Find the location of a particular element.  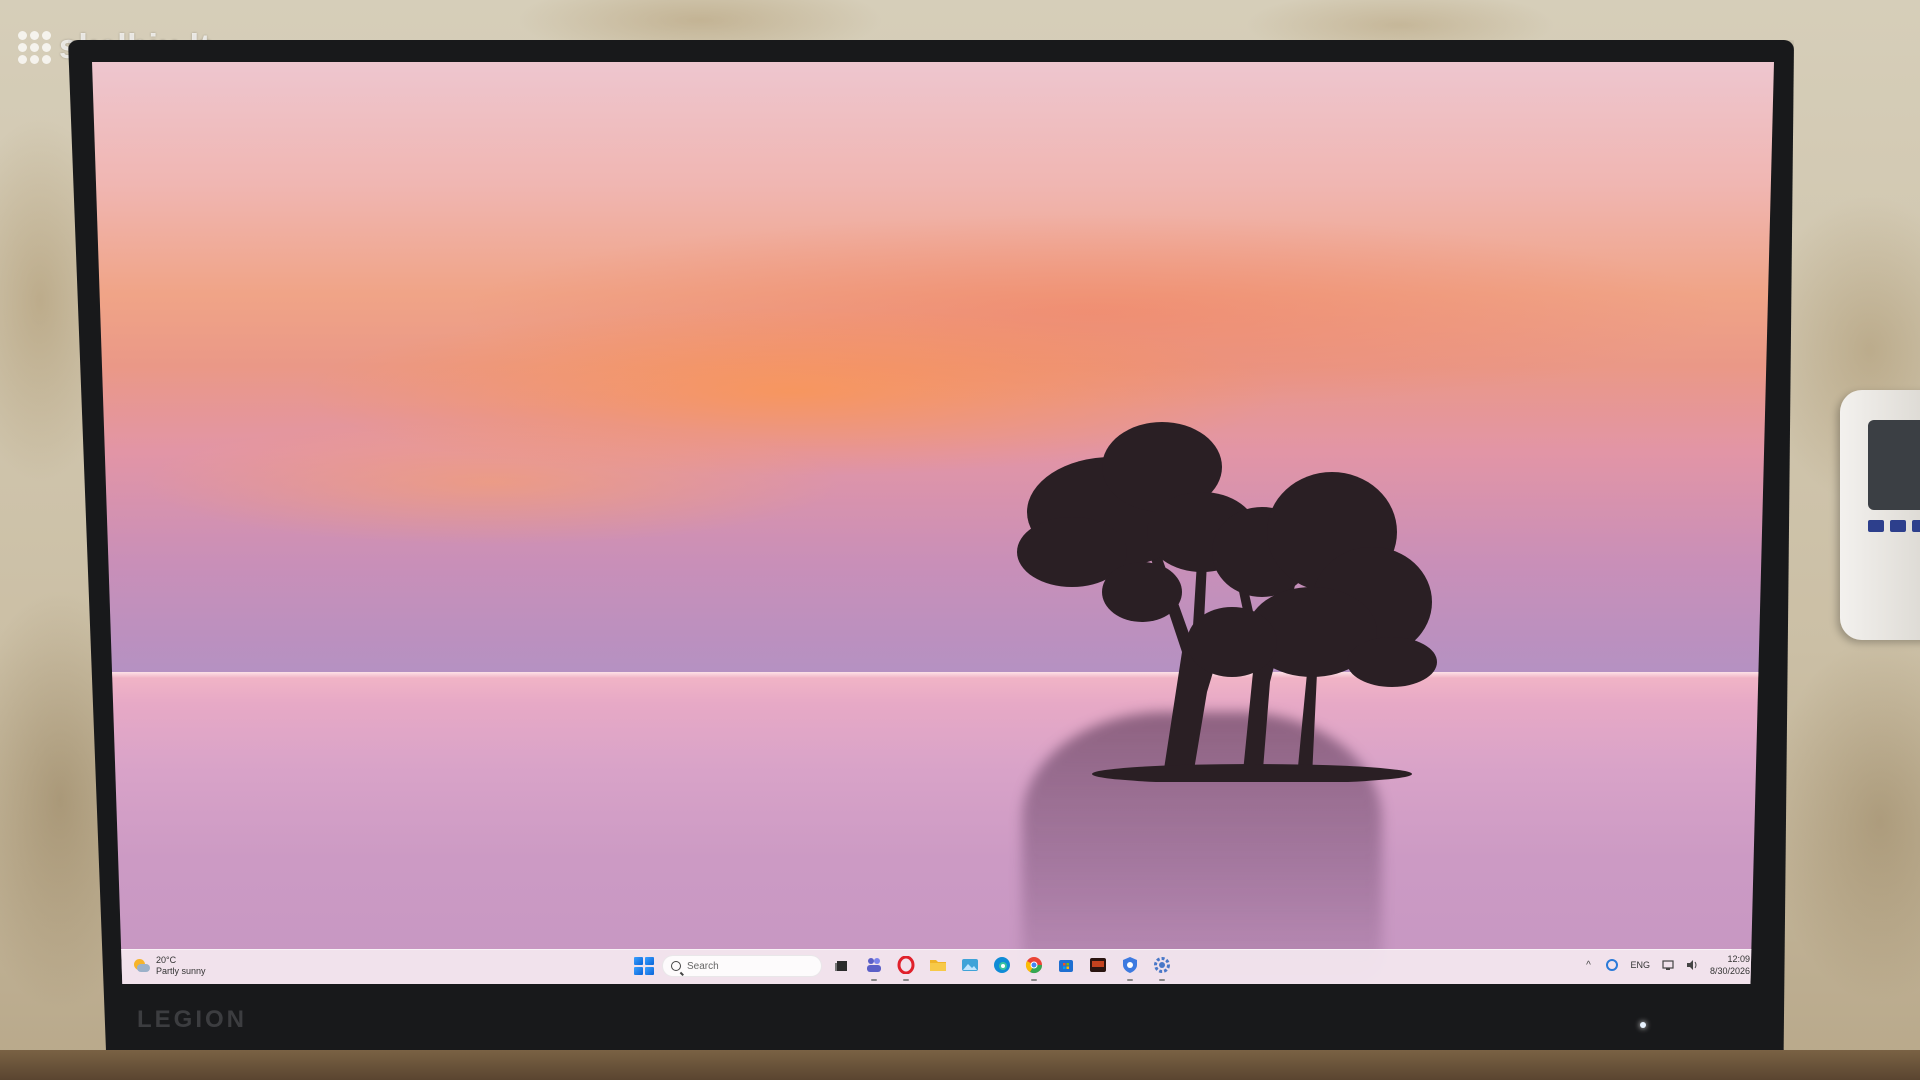

search-placeholder: Search is located at coordinates (703, 966).